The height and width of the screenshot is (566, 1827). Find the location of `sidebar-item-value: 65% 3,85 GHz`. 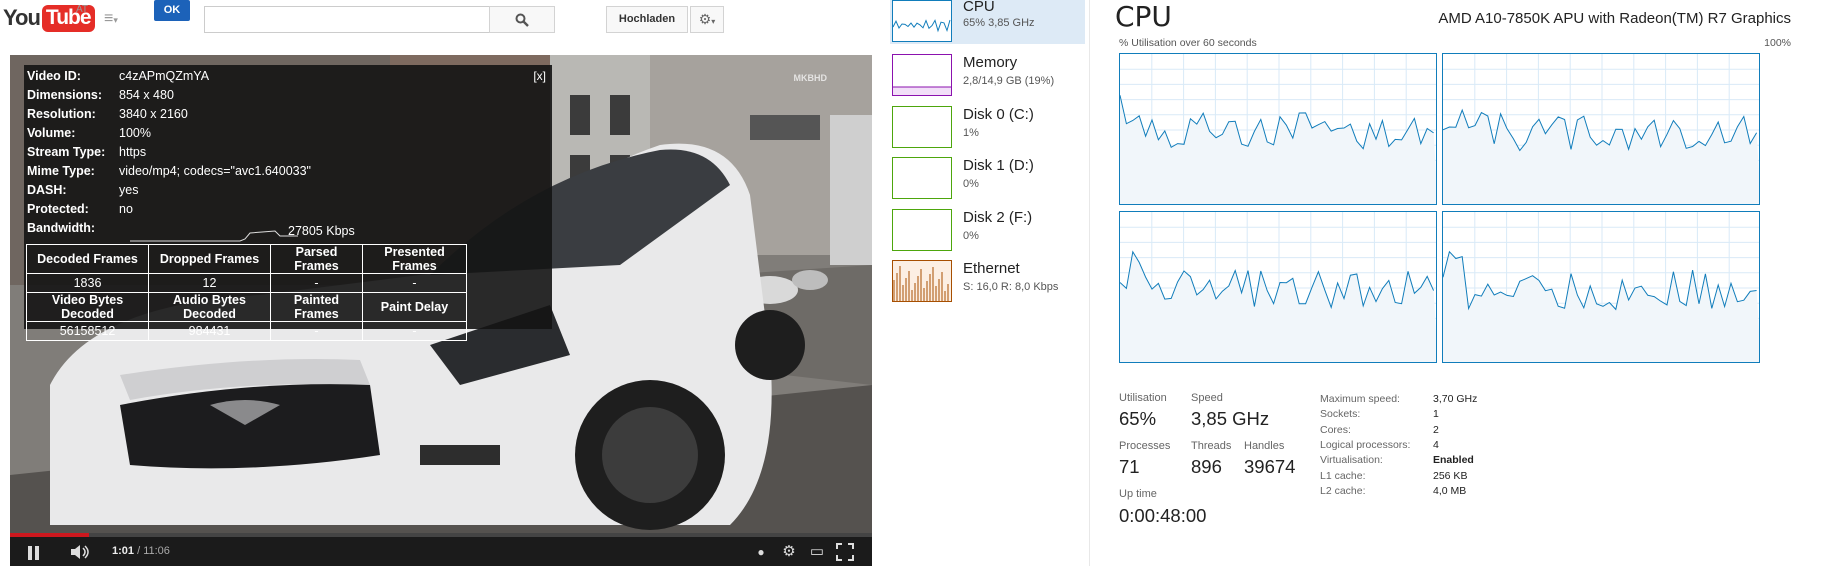

sidebar-item-value: 65% 3,85 GHz is located at coordinates (999, 23).